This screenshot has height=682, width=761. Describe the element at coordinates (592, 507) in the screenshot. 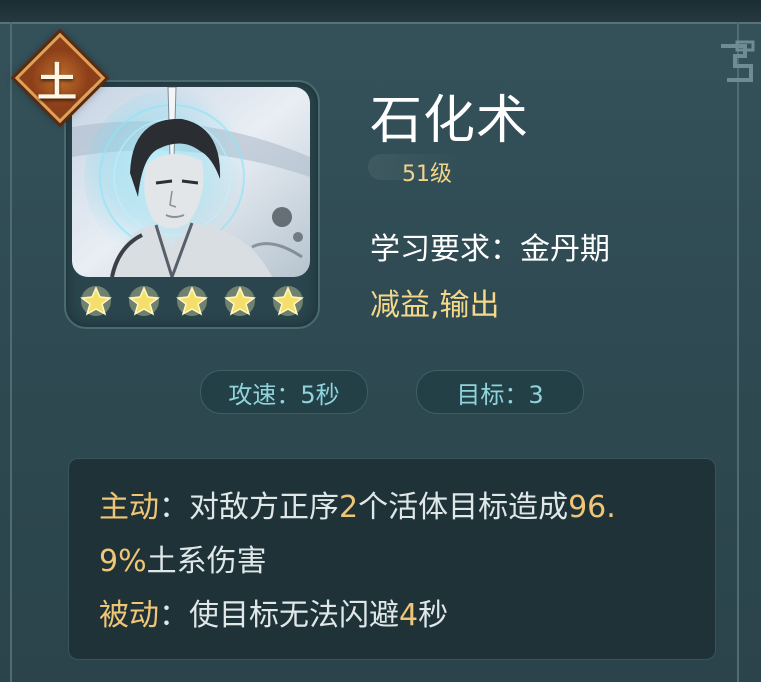

I see `active-damage-percent: 96.` at that location.